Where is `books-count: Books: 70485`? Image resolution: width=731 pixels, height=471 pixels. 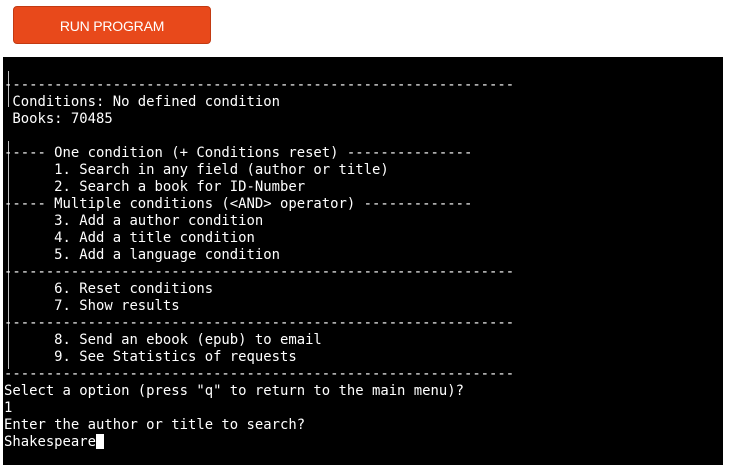
books-count: Books: 70485 is located at coordinates (58, 119).